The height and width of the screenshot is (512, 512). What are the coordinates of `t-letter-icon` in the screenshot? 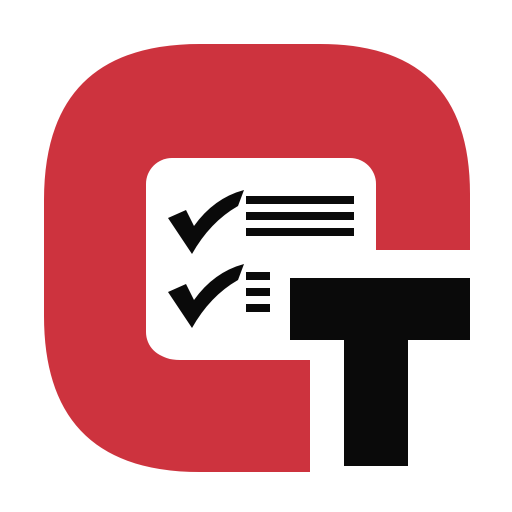 It's located at (380, 372).